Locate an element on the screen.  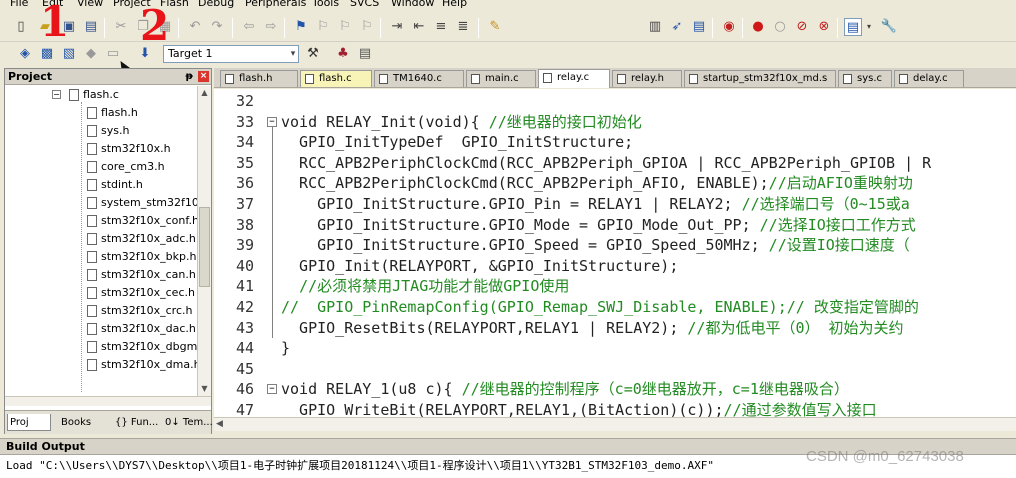
select-packs-icon: ▤ is located at coordinates (365, 54).